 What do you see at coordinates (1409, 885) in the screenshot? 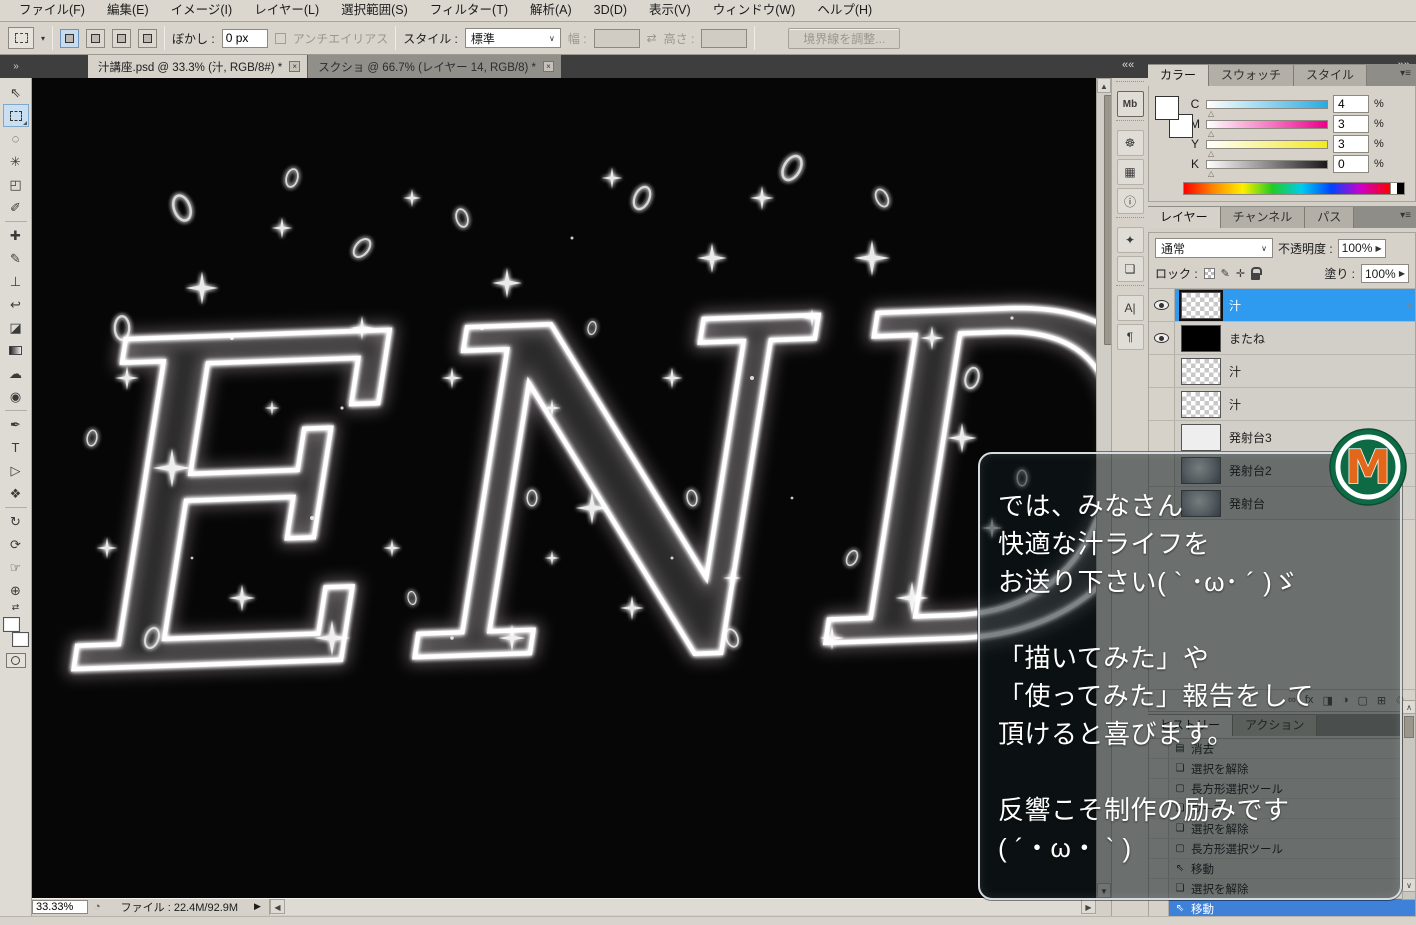
I see `history-scroll-down-icon: ∨` at bounding box center [1409, 885].